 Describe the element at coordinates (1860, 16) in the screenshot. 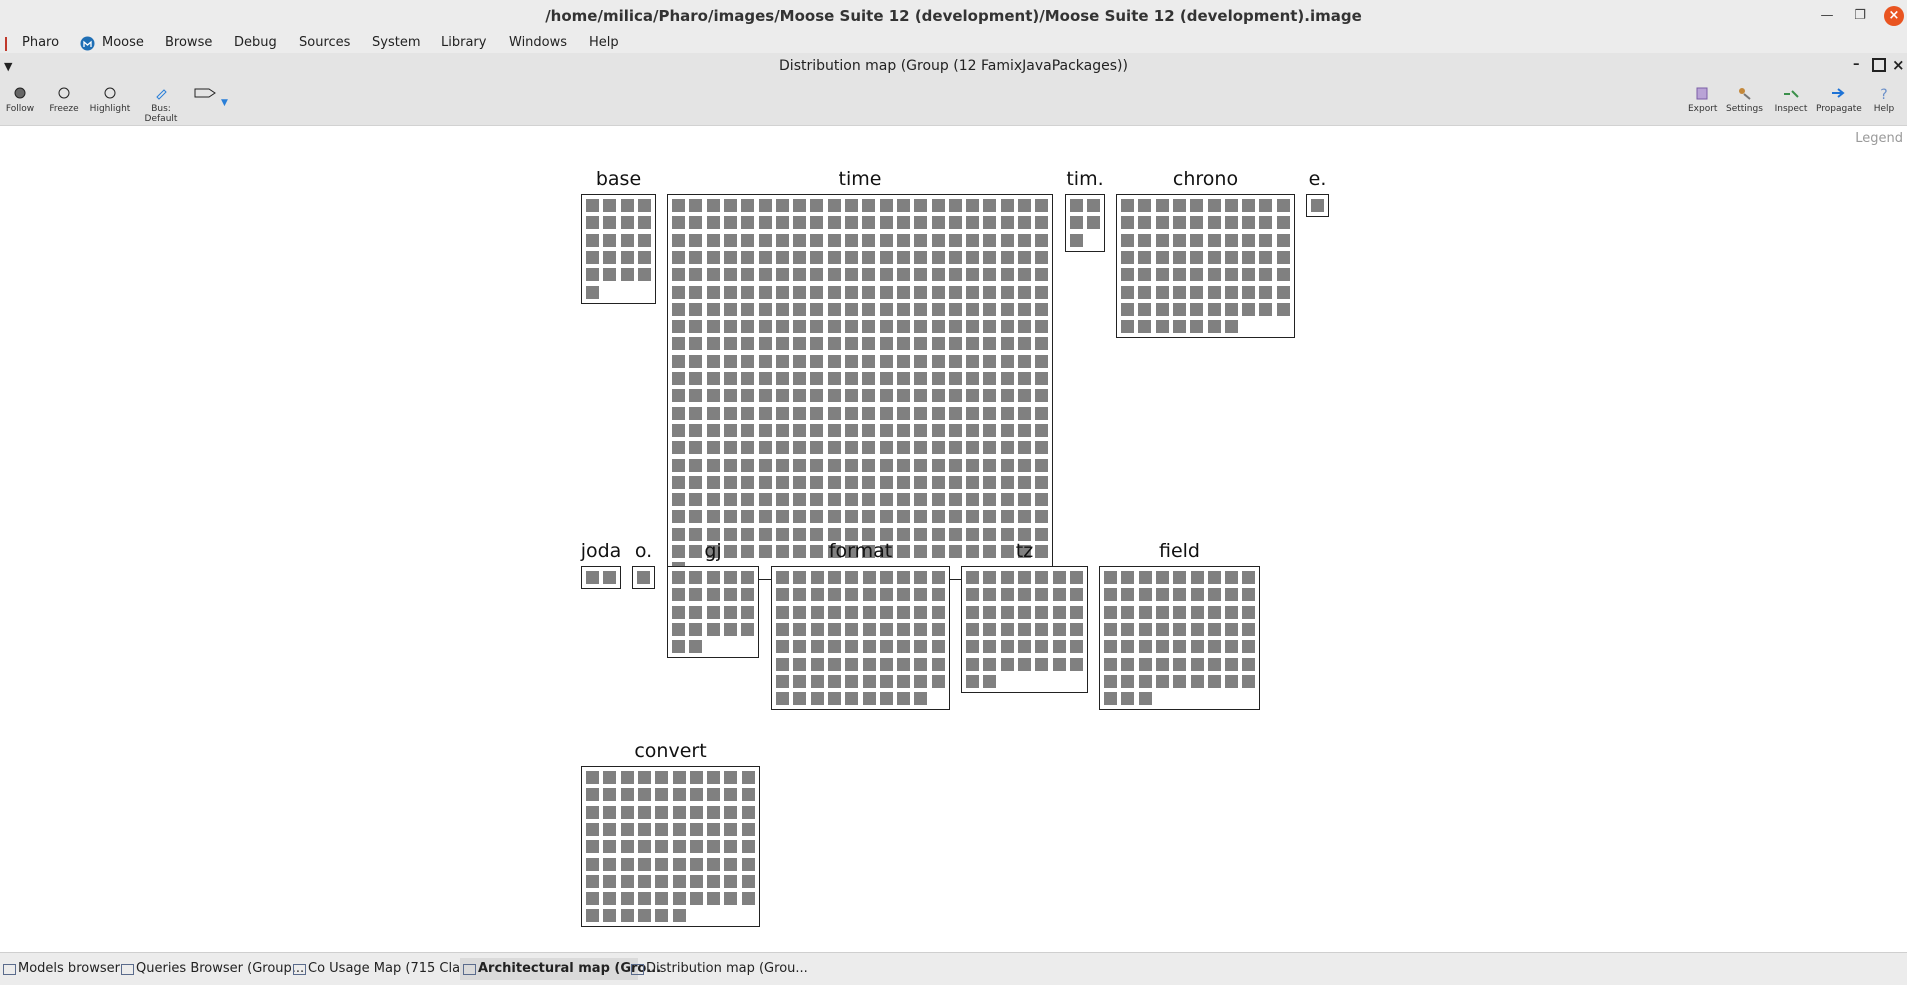

I see `restore-icon: ❐` at that location.